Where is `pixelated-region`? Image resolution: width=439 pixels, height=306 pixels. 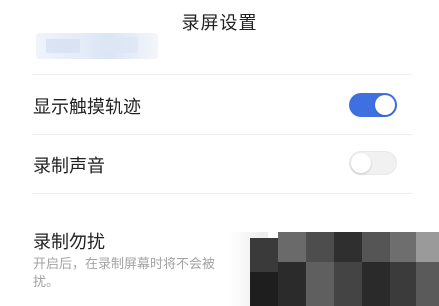 pixelated-region is located at coordinates (333, 269).